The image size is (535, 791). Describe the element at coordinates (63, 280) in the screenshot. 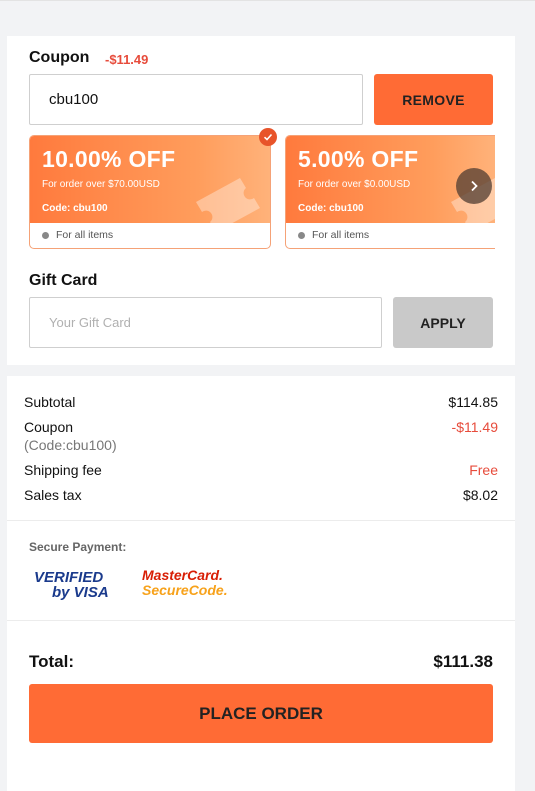

I see `gift-card-title: Gift Card` at that location.